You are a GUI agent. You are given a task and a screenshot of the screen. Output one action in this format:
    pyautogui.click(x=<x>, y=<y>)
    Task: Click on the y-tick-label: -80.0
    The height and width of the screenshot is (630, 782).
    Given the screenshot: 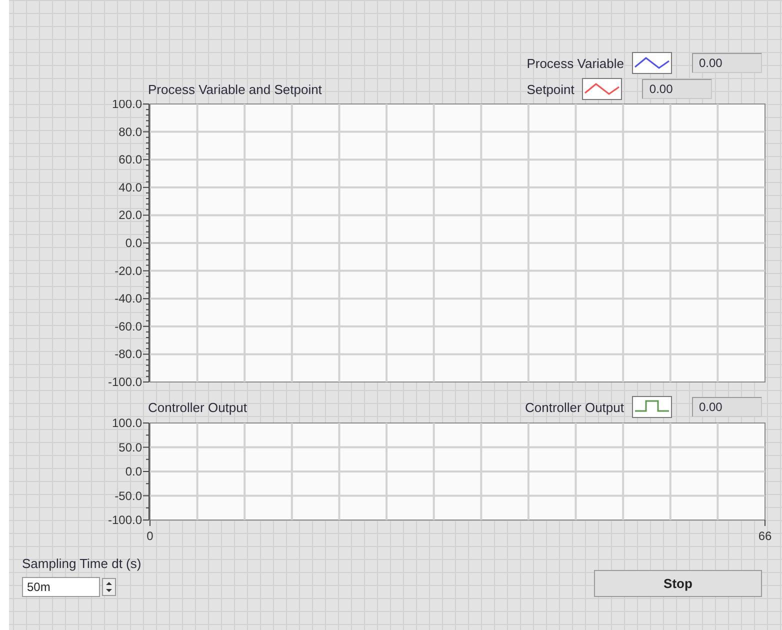 What is the action you would take?
    pyautogui.click(x=128, y=354)
    